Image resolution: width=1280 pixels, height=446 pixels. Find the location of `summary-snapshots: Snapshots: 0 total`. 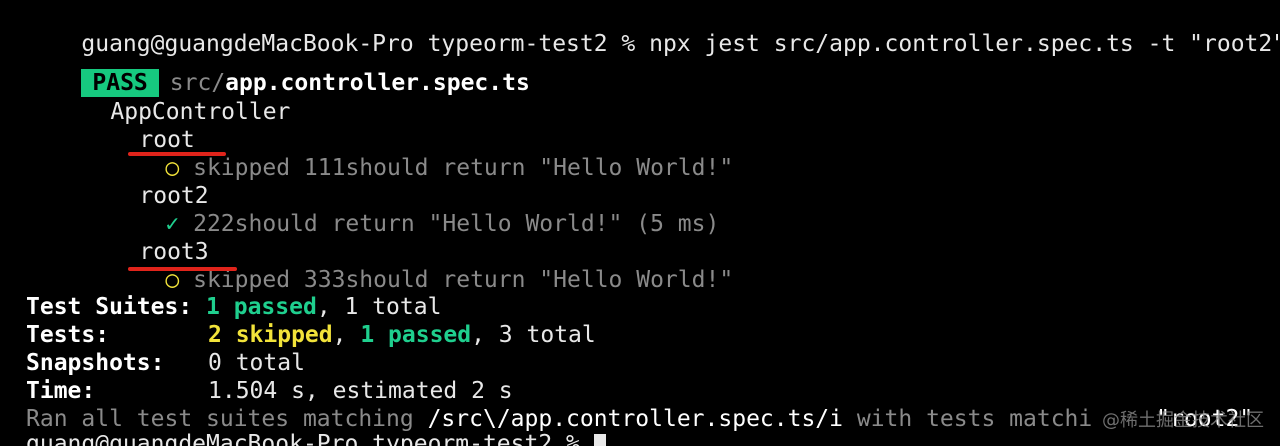

summary-snapshots: Snapshots: 0 total is located at coordinates (165, 363).